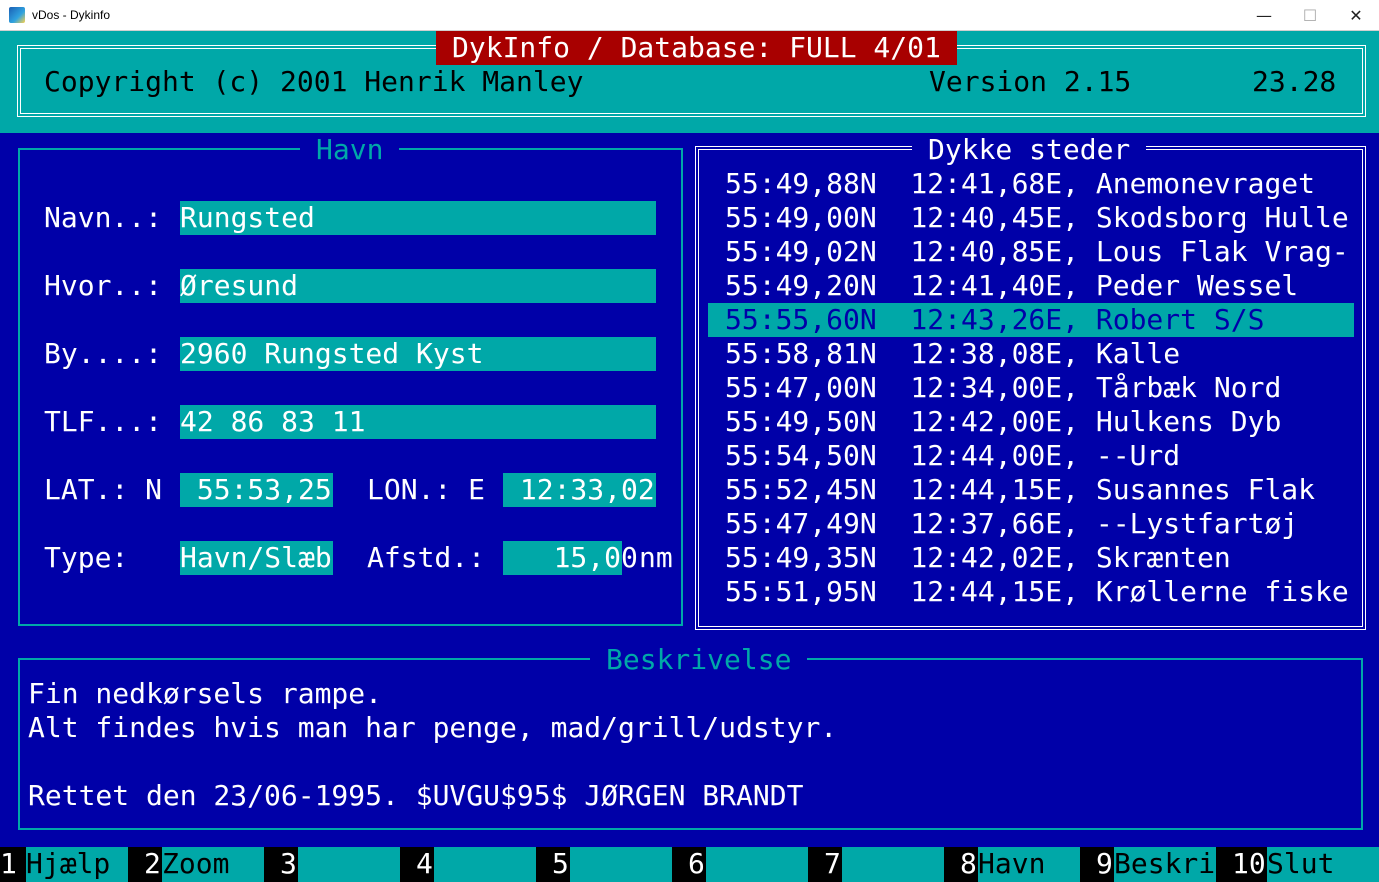  What do you see at coordinates (213, 864) in the screenshot?
I see `fkey-label: Zoom` at bounding box center [213, 864].